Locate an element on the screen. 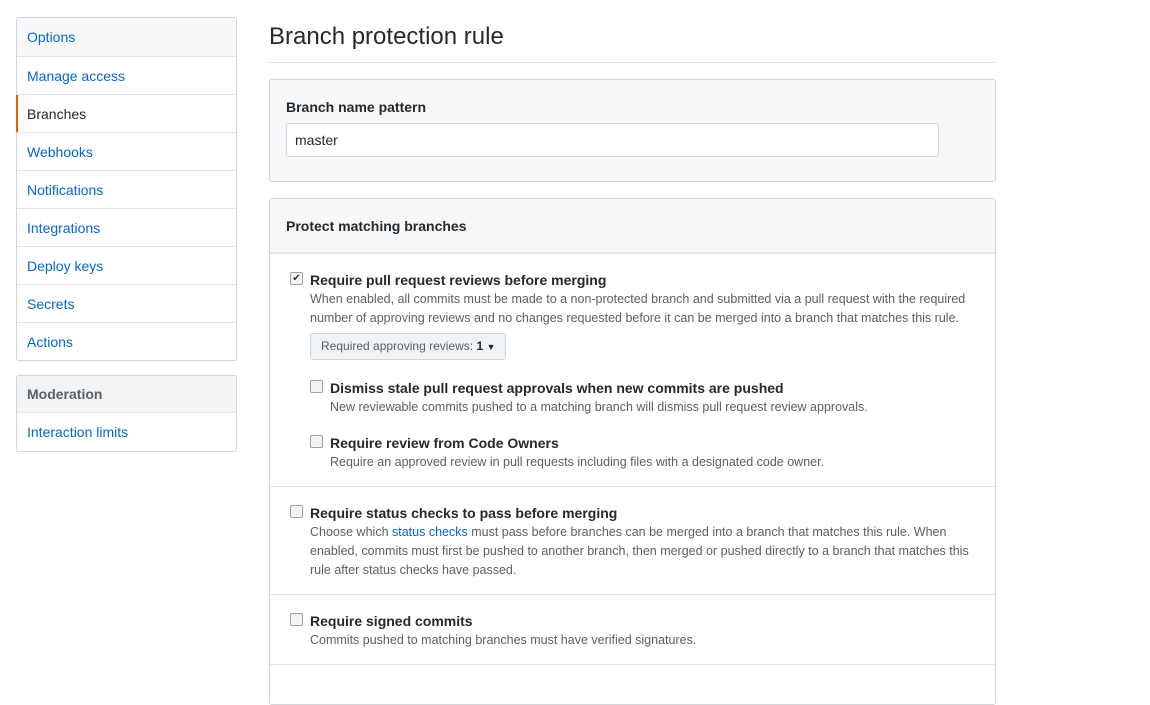 The width and height of the screenshot is (1150, 705). caret-down-icon: ▼ is located at coordinates (491, 347).